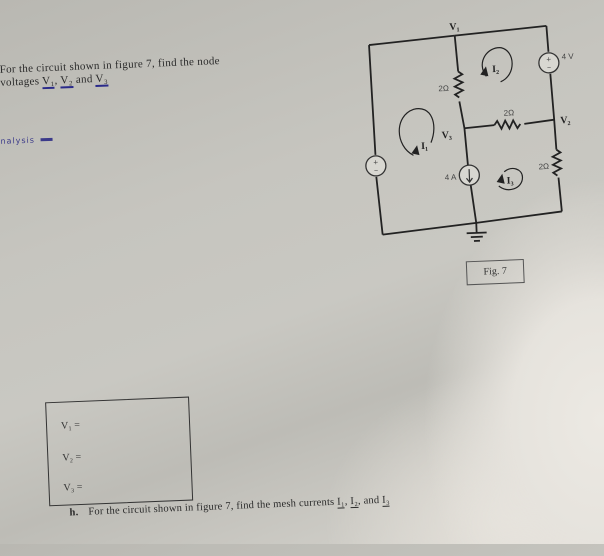 The image size is (604, 556). Describe the element at coordinates (48, 82) in the screenshot. I see `v1-ref: V₁` at that location.